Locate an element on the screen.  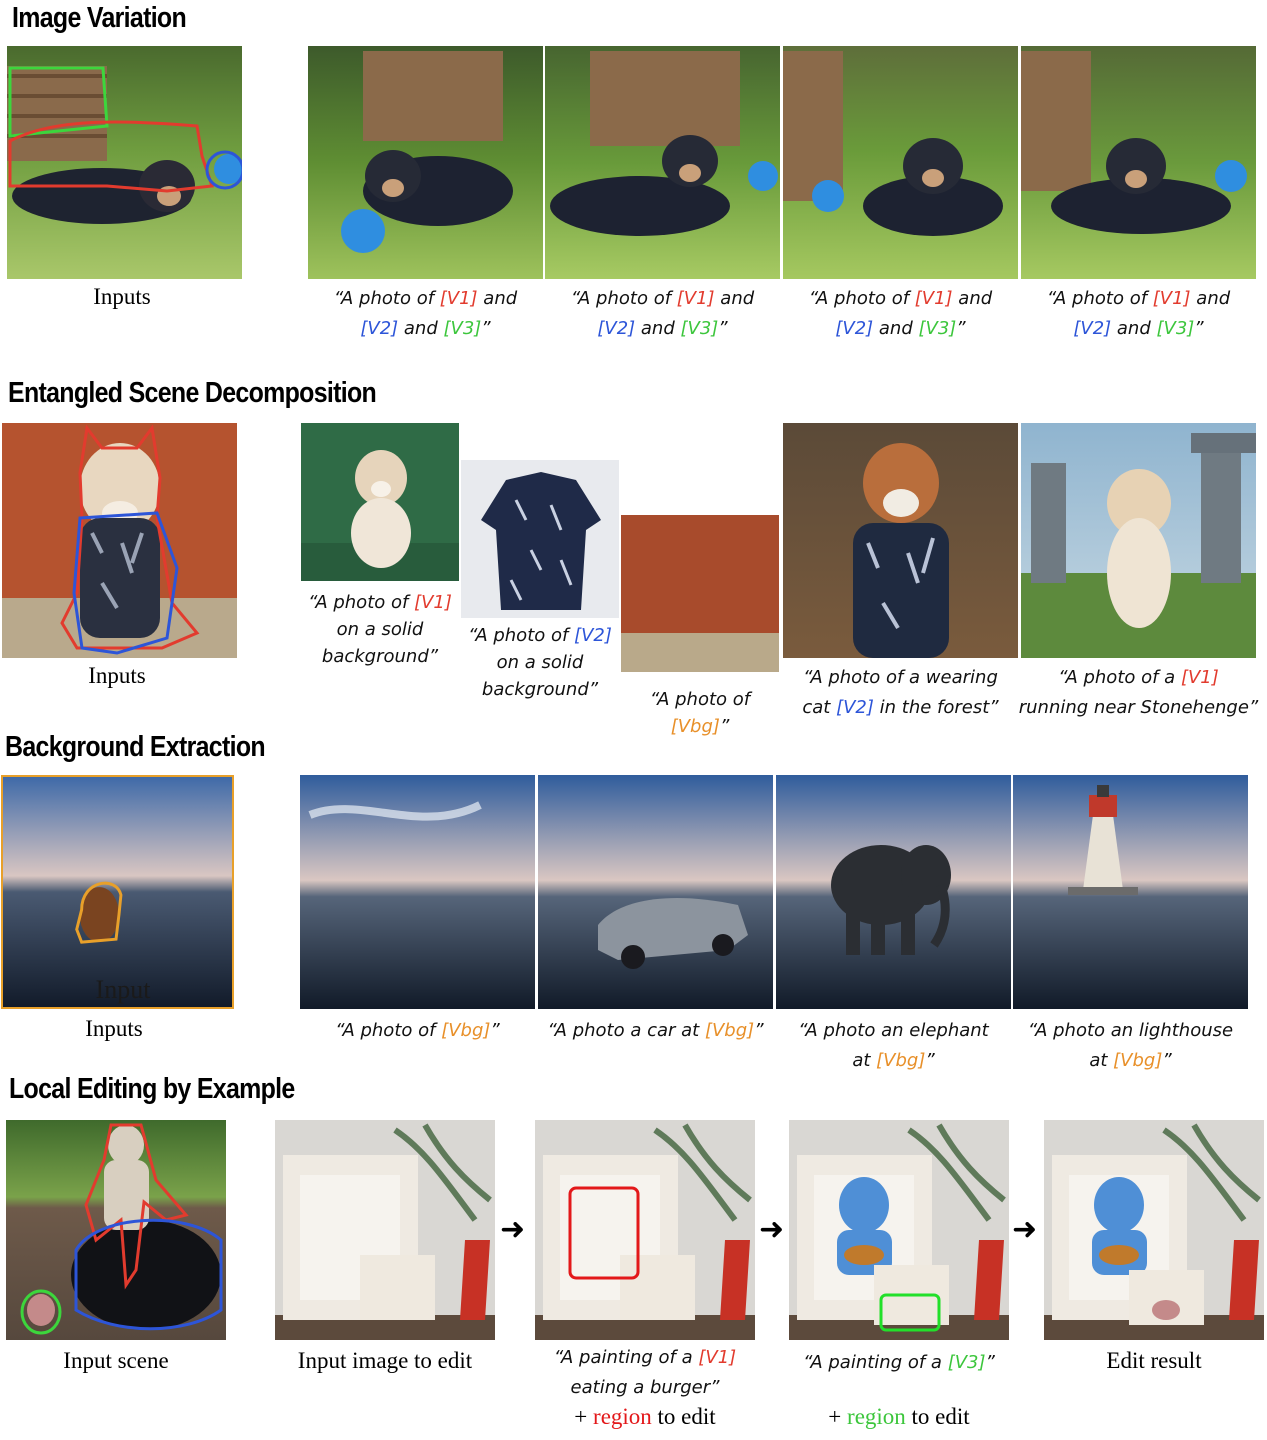
background-output-elephant is located at coordinates (893, 892).